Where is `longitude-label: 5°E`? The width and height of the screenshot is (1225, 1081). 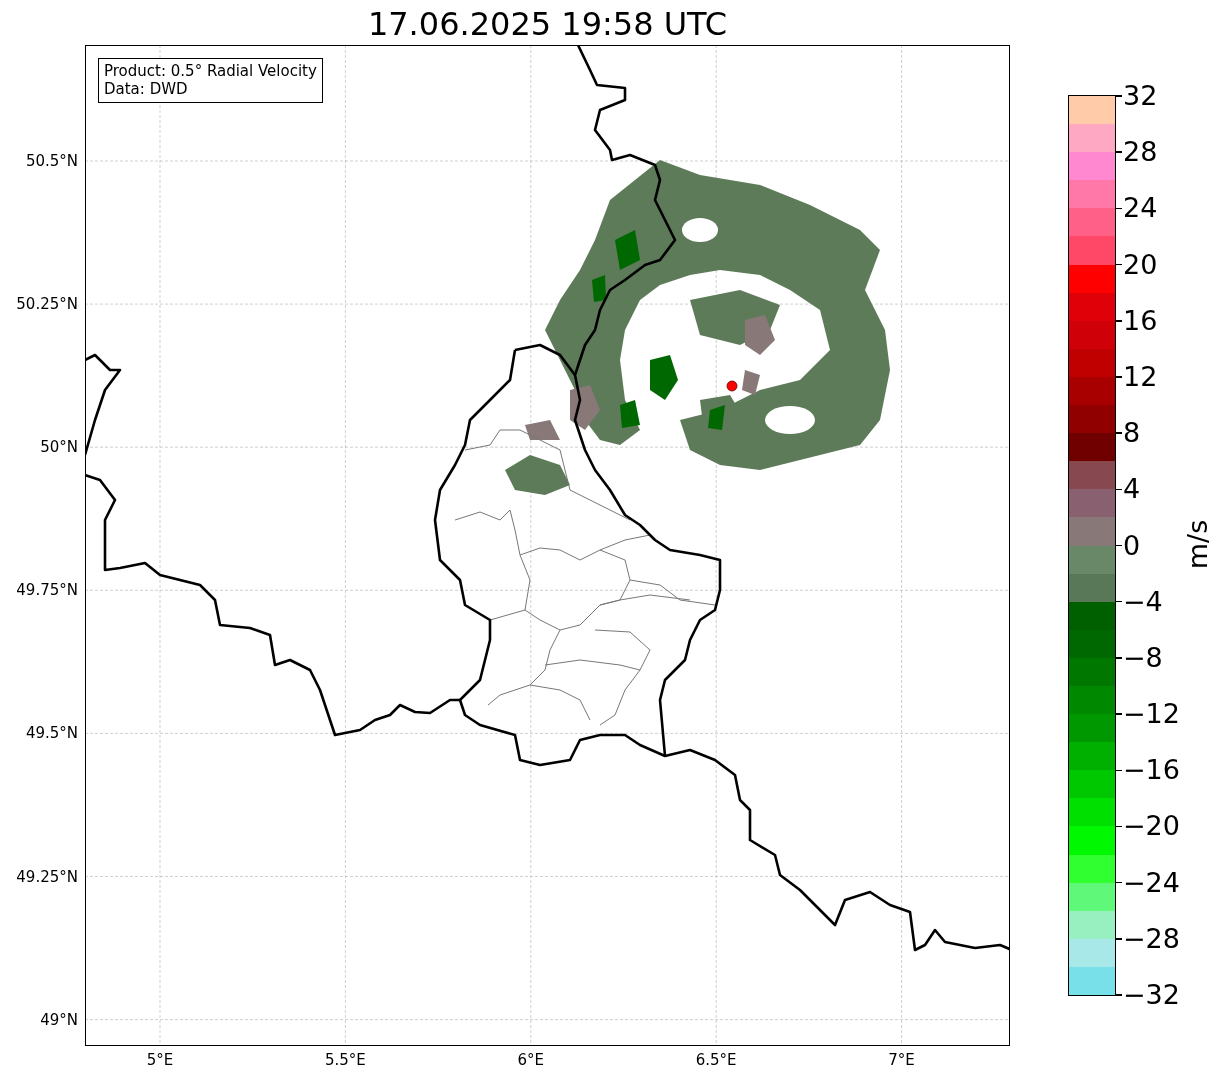 longitude-label: 5°E is located at coordinates (160, 1060).